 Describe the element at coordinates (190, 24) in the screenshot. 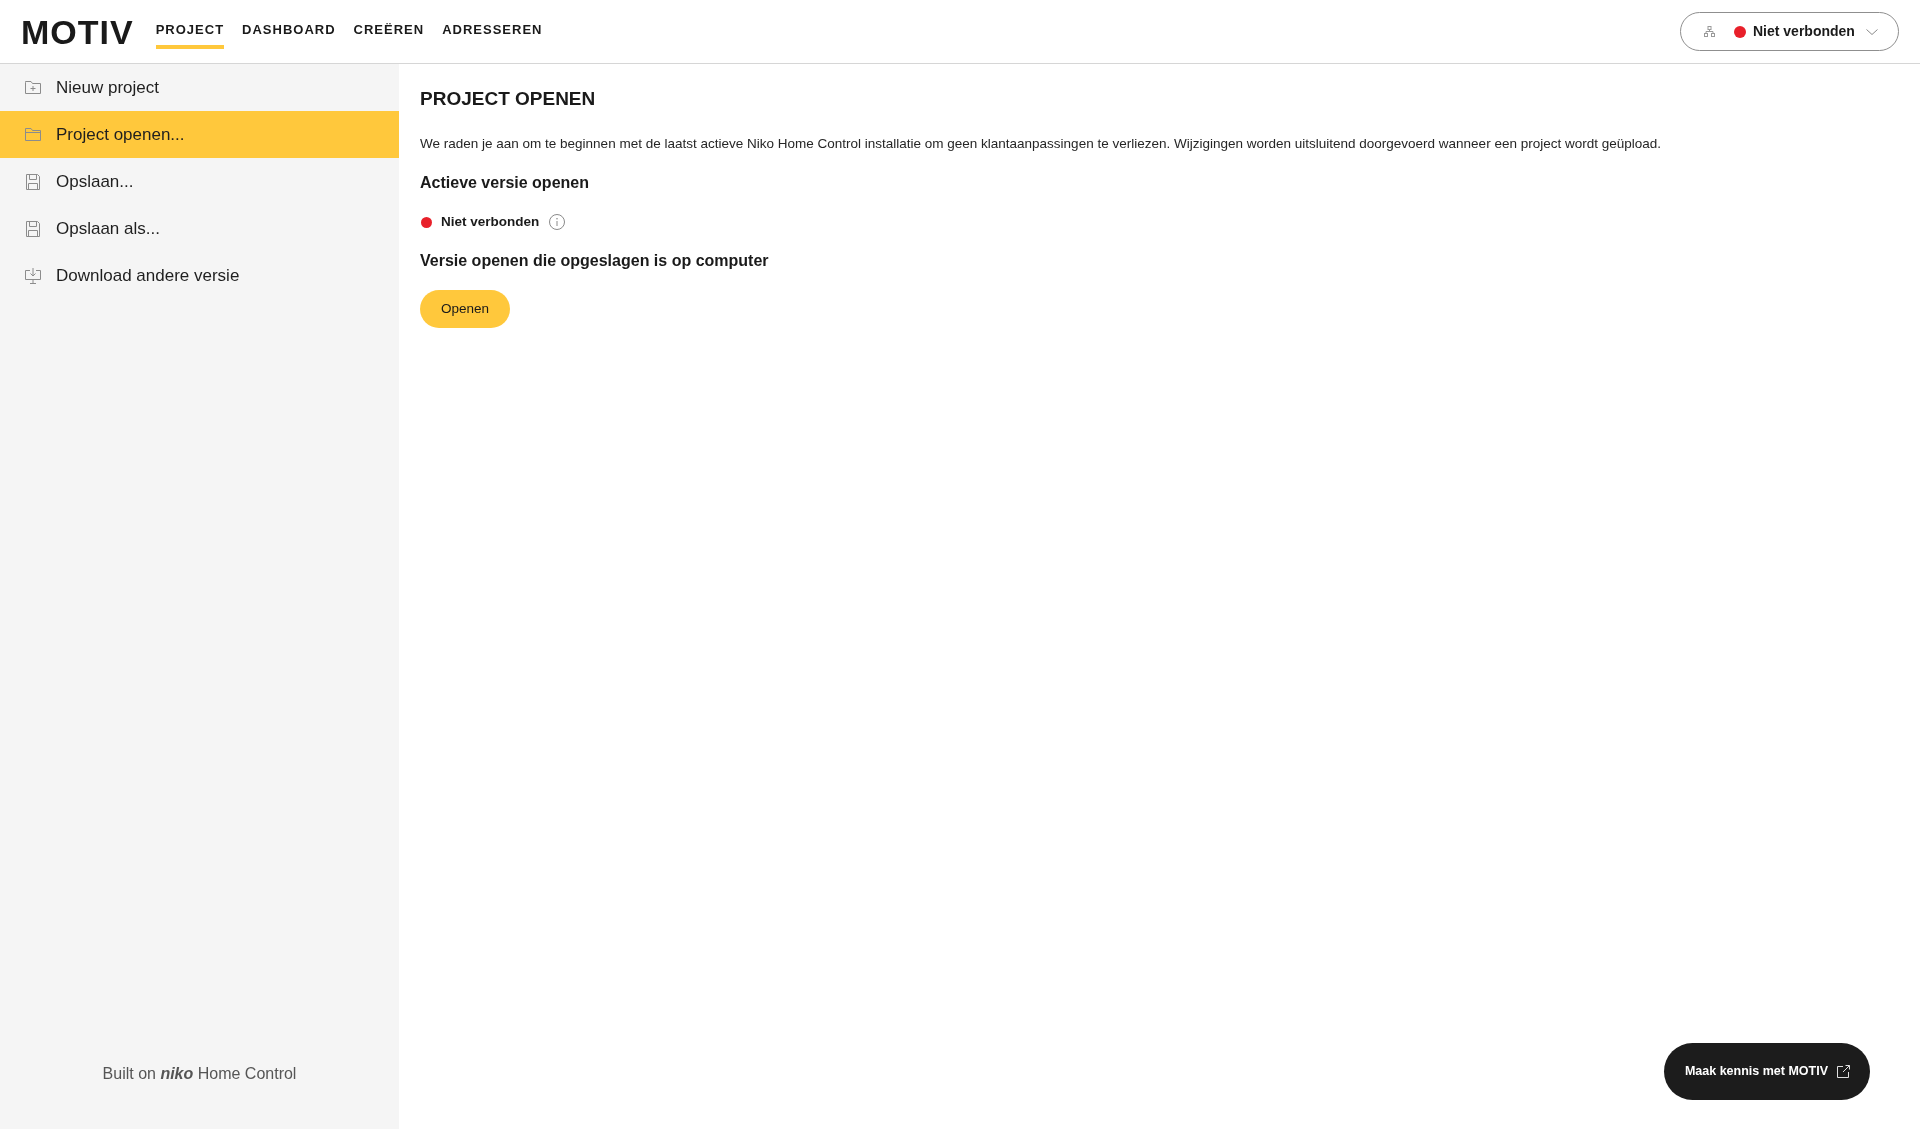

I see `nav-tab: PROJECT` at that location.